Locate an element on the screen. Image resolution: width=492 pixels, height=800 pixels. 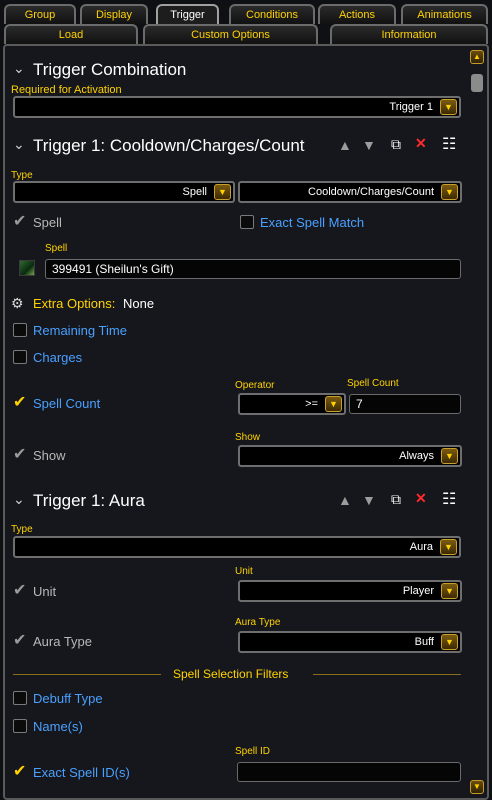
tab-label: Actions is located at coordinates (357, 15).